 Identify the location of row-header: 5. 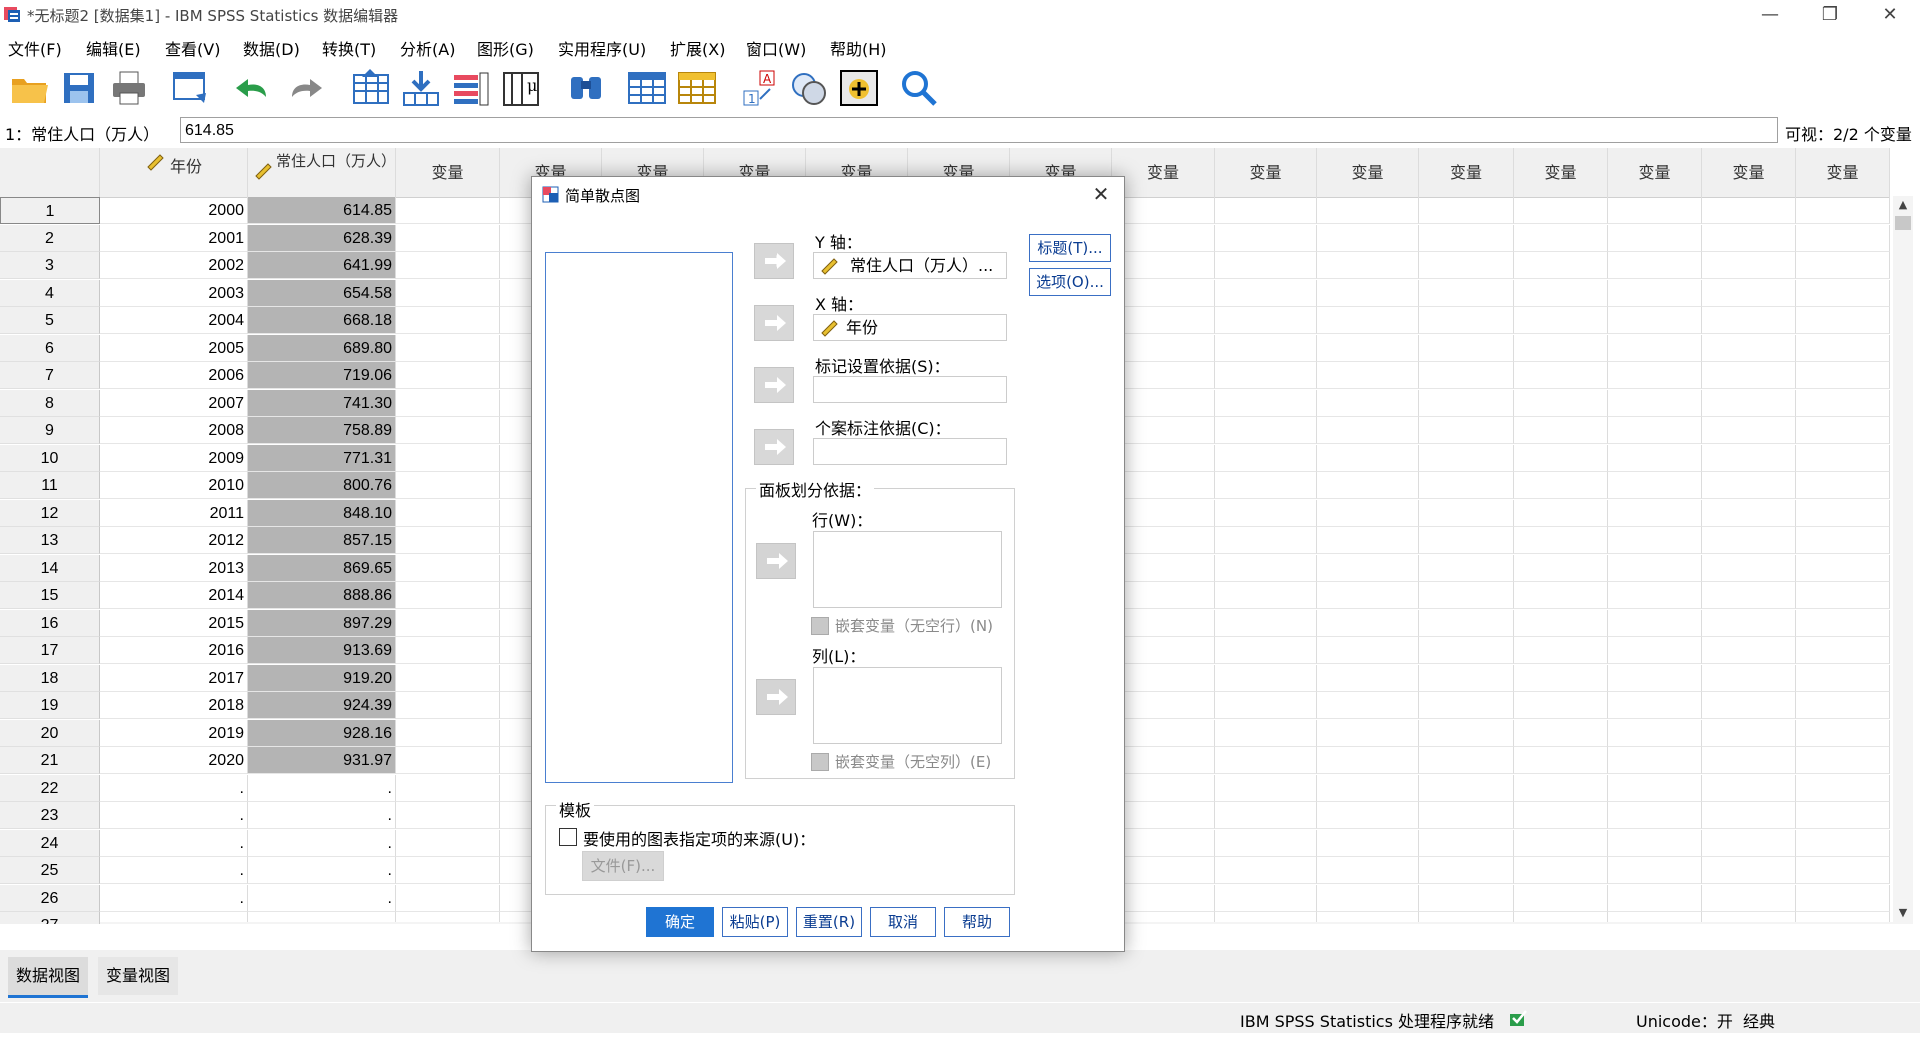
(50, 320).